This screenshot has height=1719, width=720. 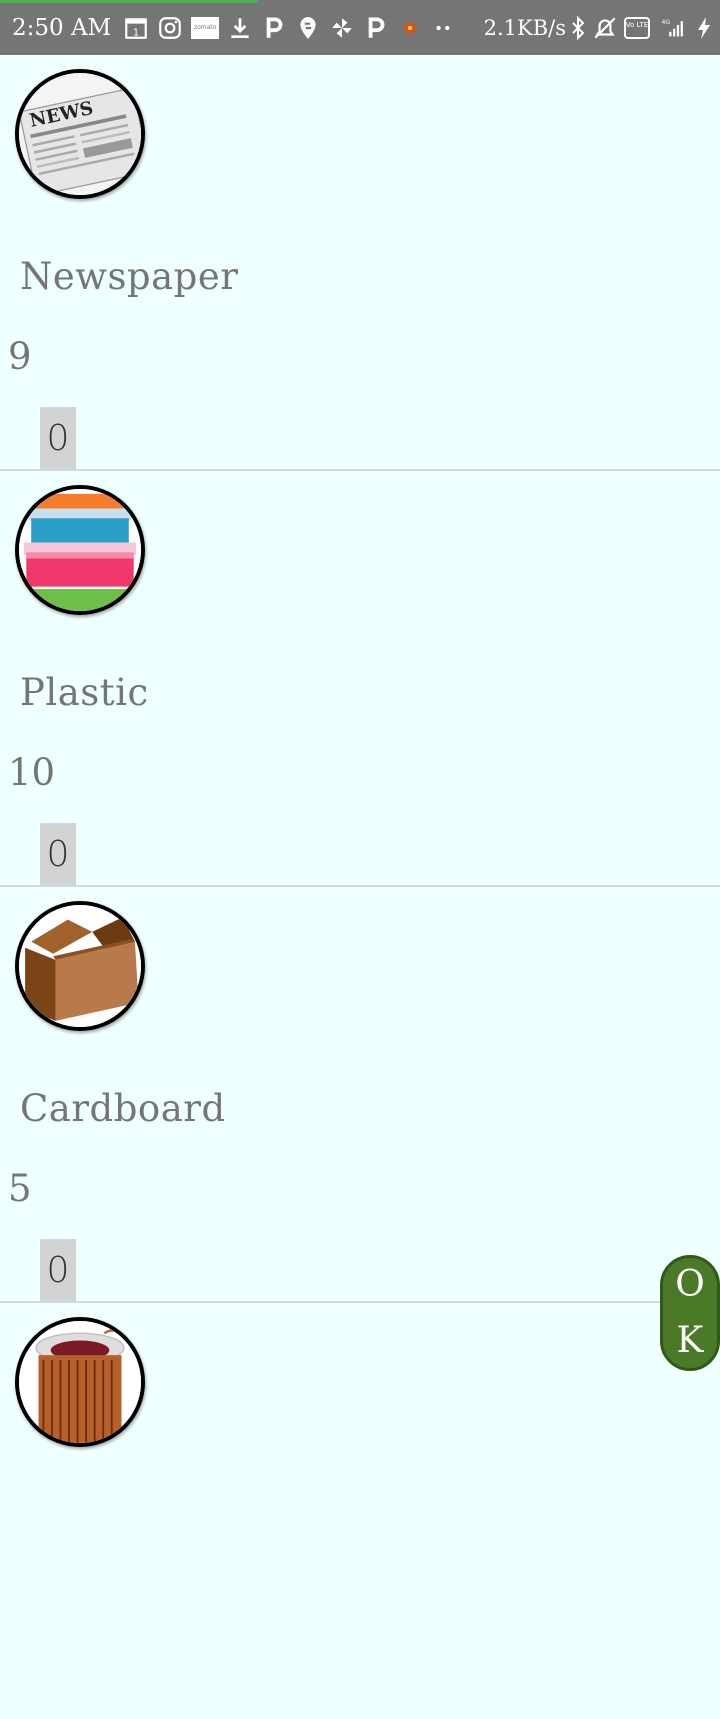 What do you see at coordinates (129, 1) in the screenshot?
I see `page-load-progress` at bounding box center [129, 1].